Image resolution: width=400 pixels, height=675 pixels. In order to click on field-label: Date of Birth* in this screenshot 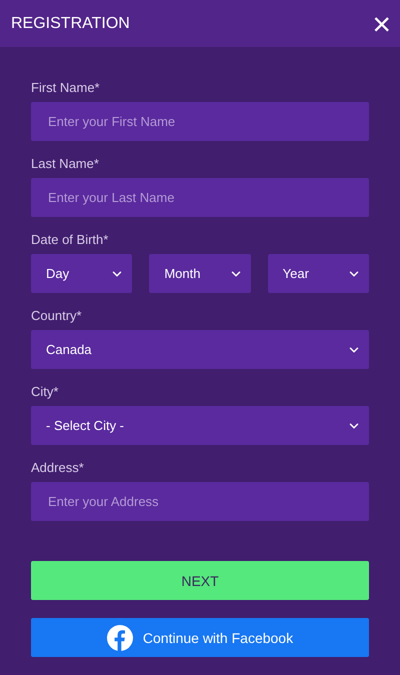, I will do `click(70, 239)`.